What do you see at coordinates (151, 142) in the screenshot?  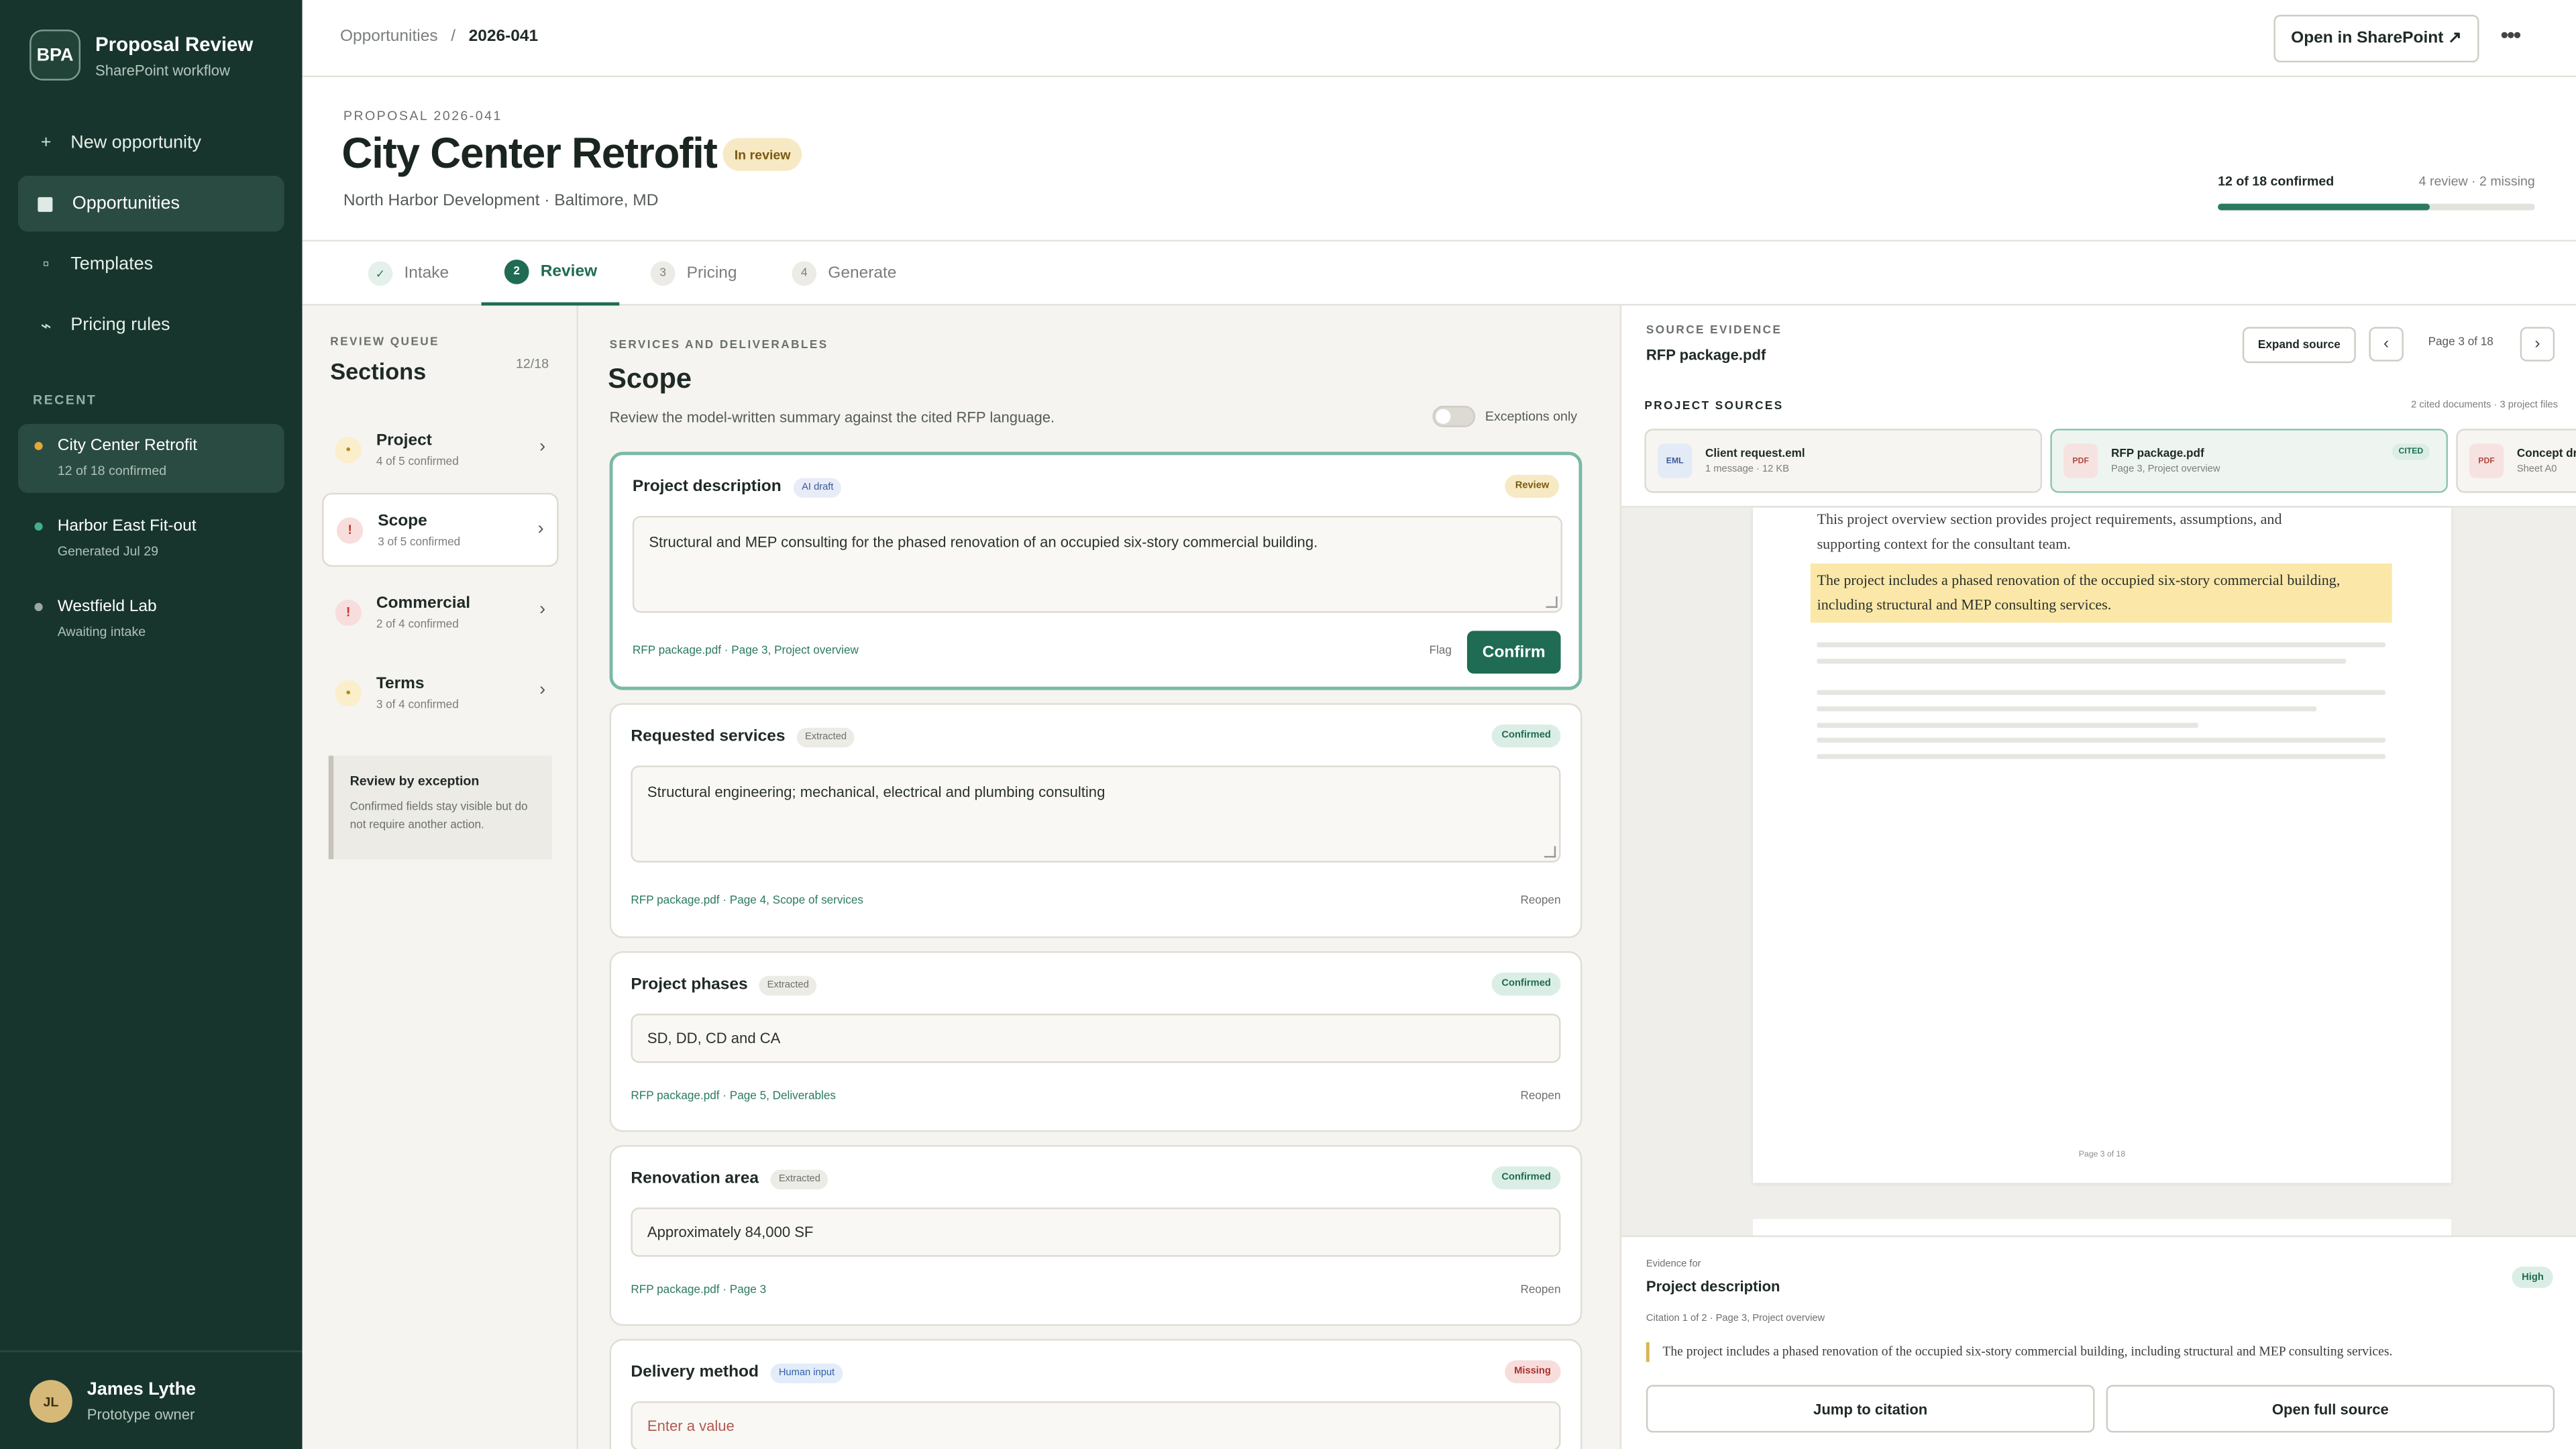 I see `nav-new-opportunity: + New opportunity` at bounding box center [151, 142].